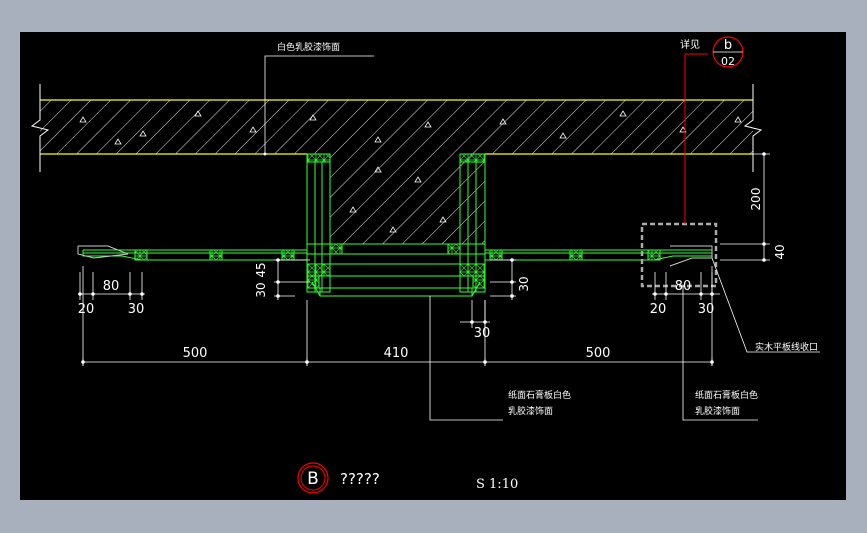  Describe the element at coordinates (261, 289) in the screenshot. I see `dim-30-vertical-left: 30` at that location.